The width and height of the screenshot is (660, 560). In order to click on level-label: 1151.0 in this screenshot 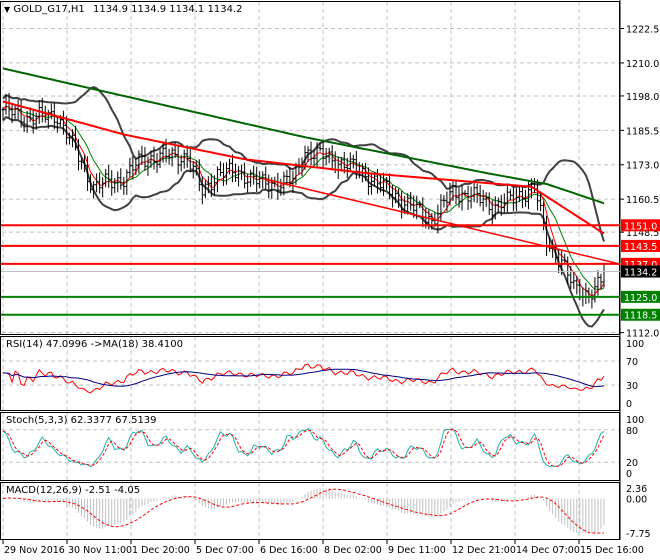, I will do `click(640, 226)`.